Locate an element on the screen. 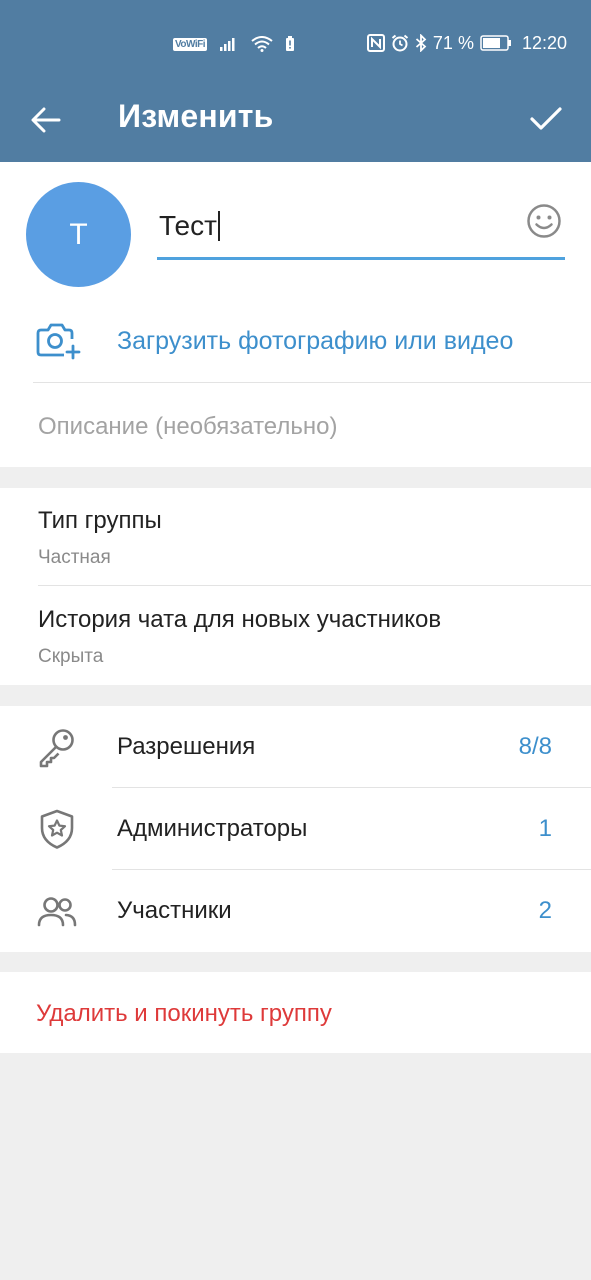 The width and height of the screenshot is (591, 1280). avatar-letter: Т is located at coordinates (78, 234).